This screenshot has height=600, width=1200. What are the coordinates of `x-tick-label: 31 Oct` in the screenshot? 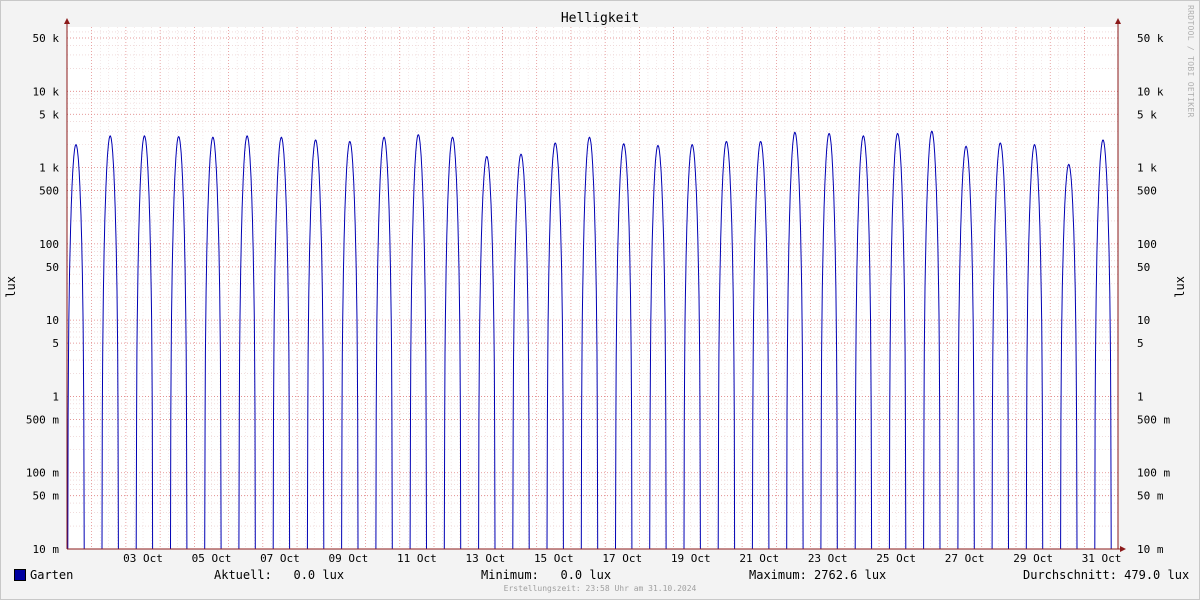 It's located at (1102, 558).